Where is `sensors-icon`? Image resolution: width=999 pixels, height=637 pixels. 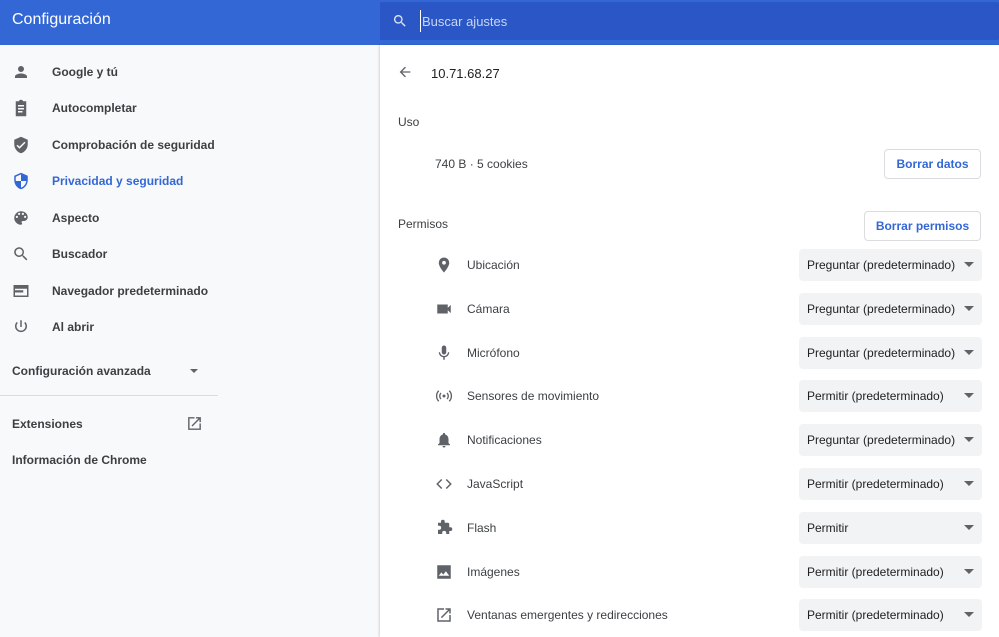 sensors-icon is located at coordinates (444, 396).